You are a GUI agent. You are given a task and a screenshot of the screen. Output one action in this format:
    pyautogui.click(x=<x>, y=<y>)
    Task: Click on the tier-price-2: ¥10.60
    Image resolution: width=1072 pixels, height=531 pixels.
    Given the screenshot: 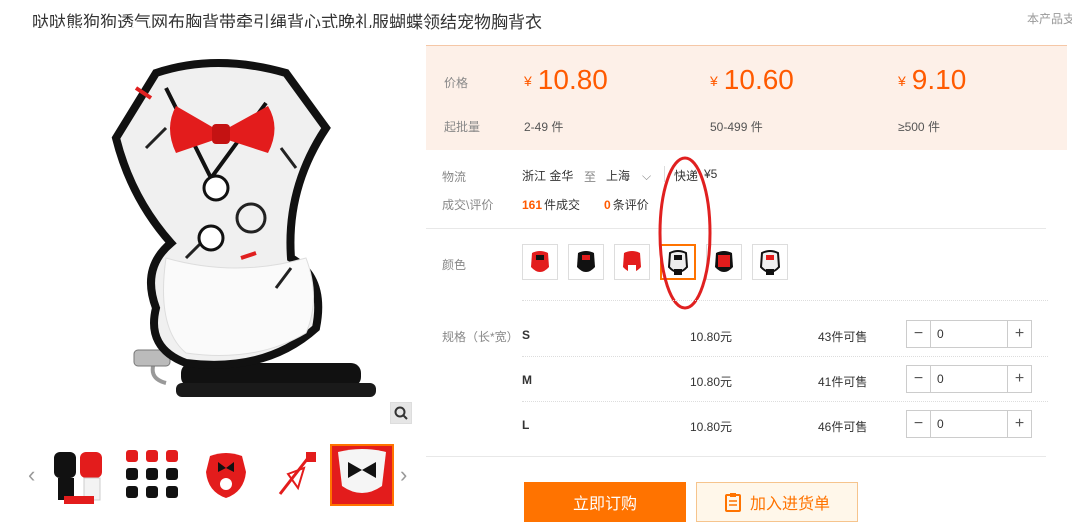 What is the action you would take?
    pyautogui.click(x=752, y=79)
    